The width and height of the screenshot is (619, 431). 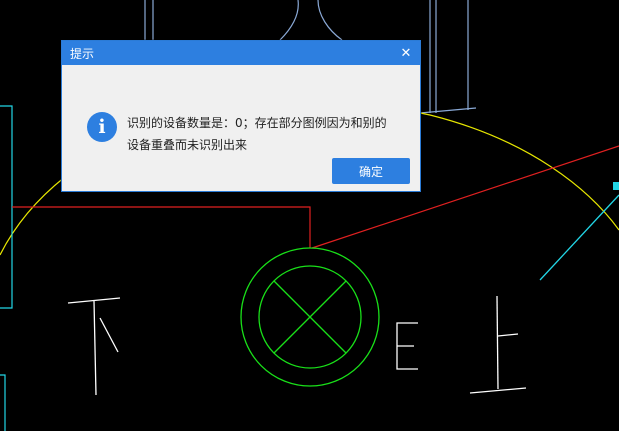 I want to click on cad-text-xia, so click(x=94, y=346).